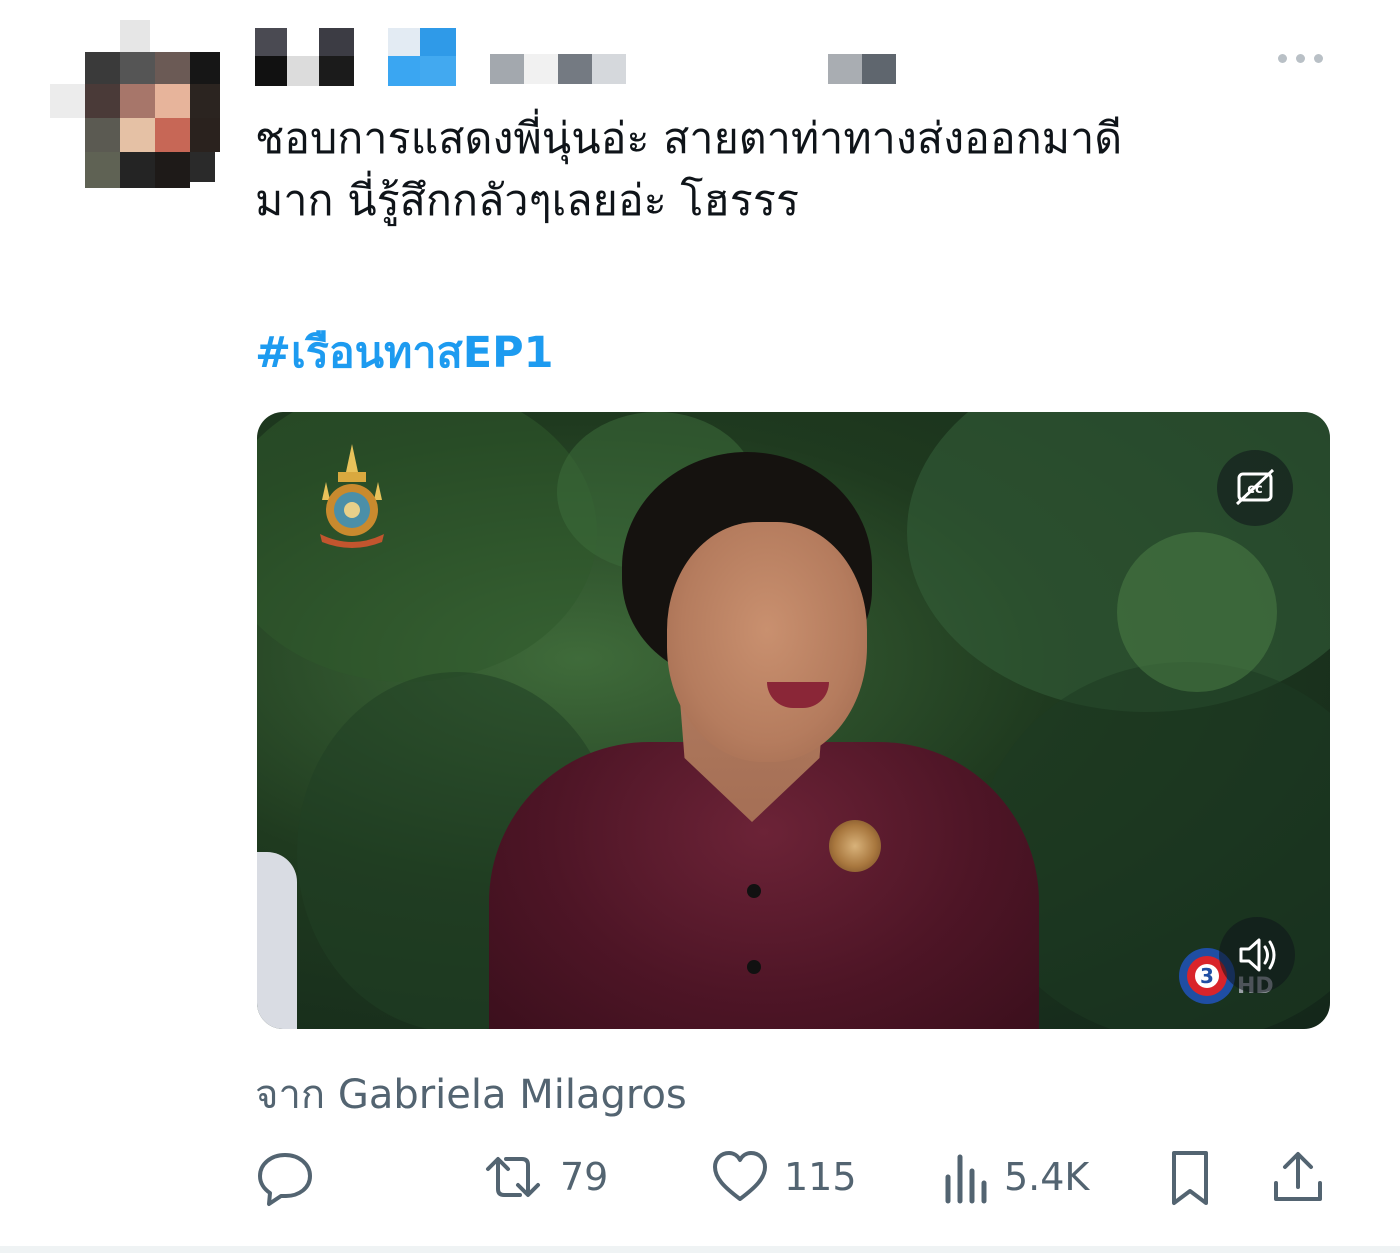 This screenshot has height=1253, width=1400. What do you see at coordinates (285, 1179) in the screenshot?
I see `reply-icon` at bounding box center [285, 1179].